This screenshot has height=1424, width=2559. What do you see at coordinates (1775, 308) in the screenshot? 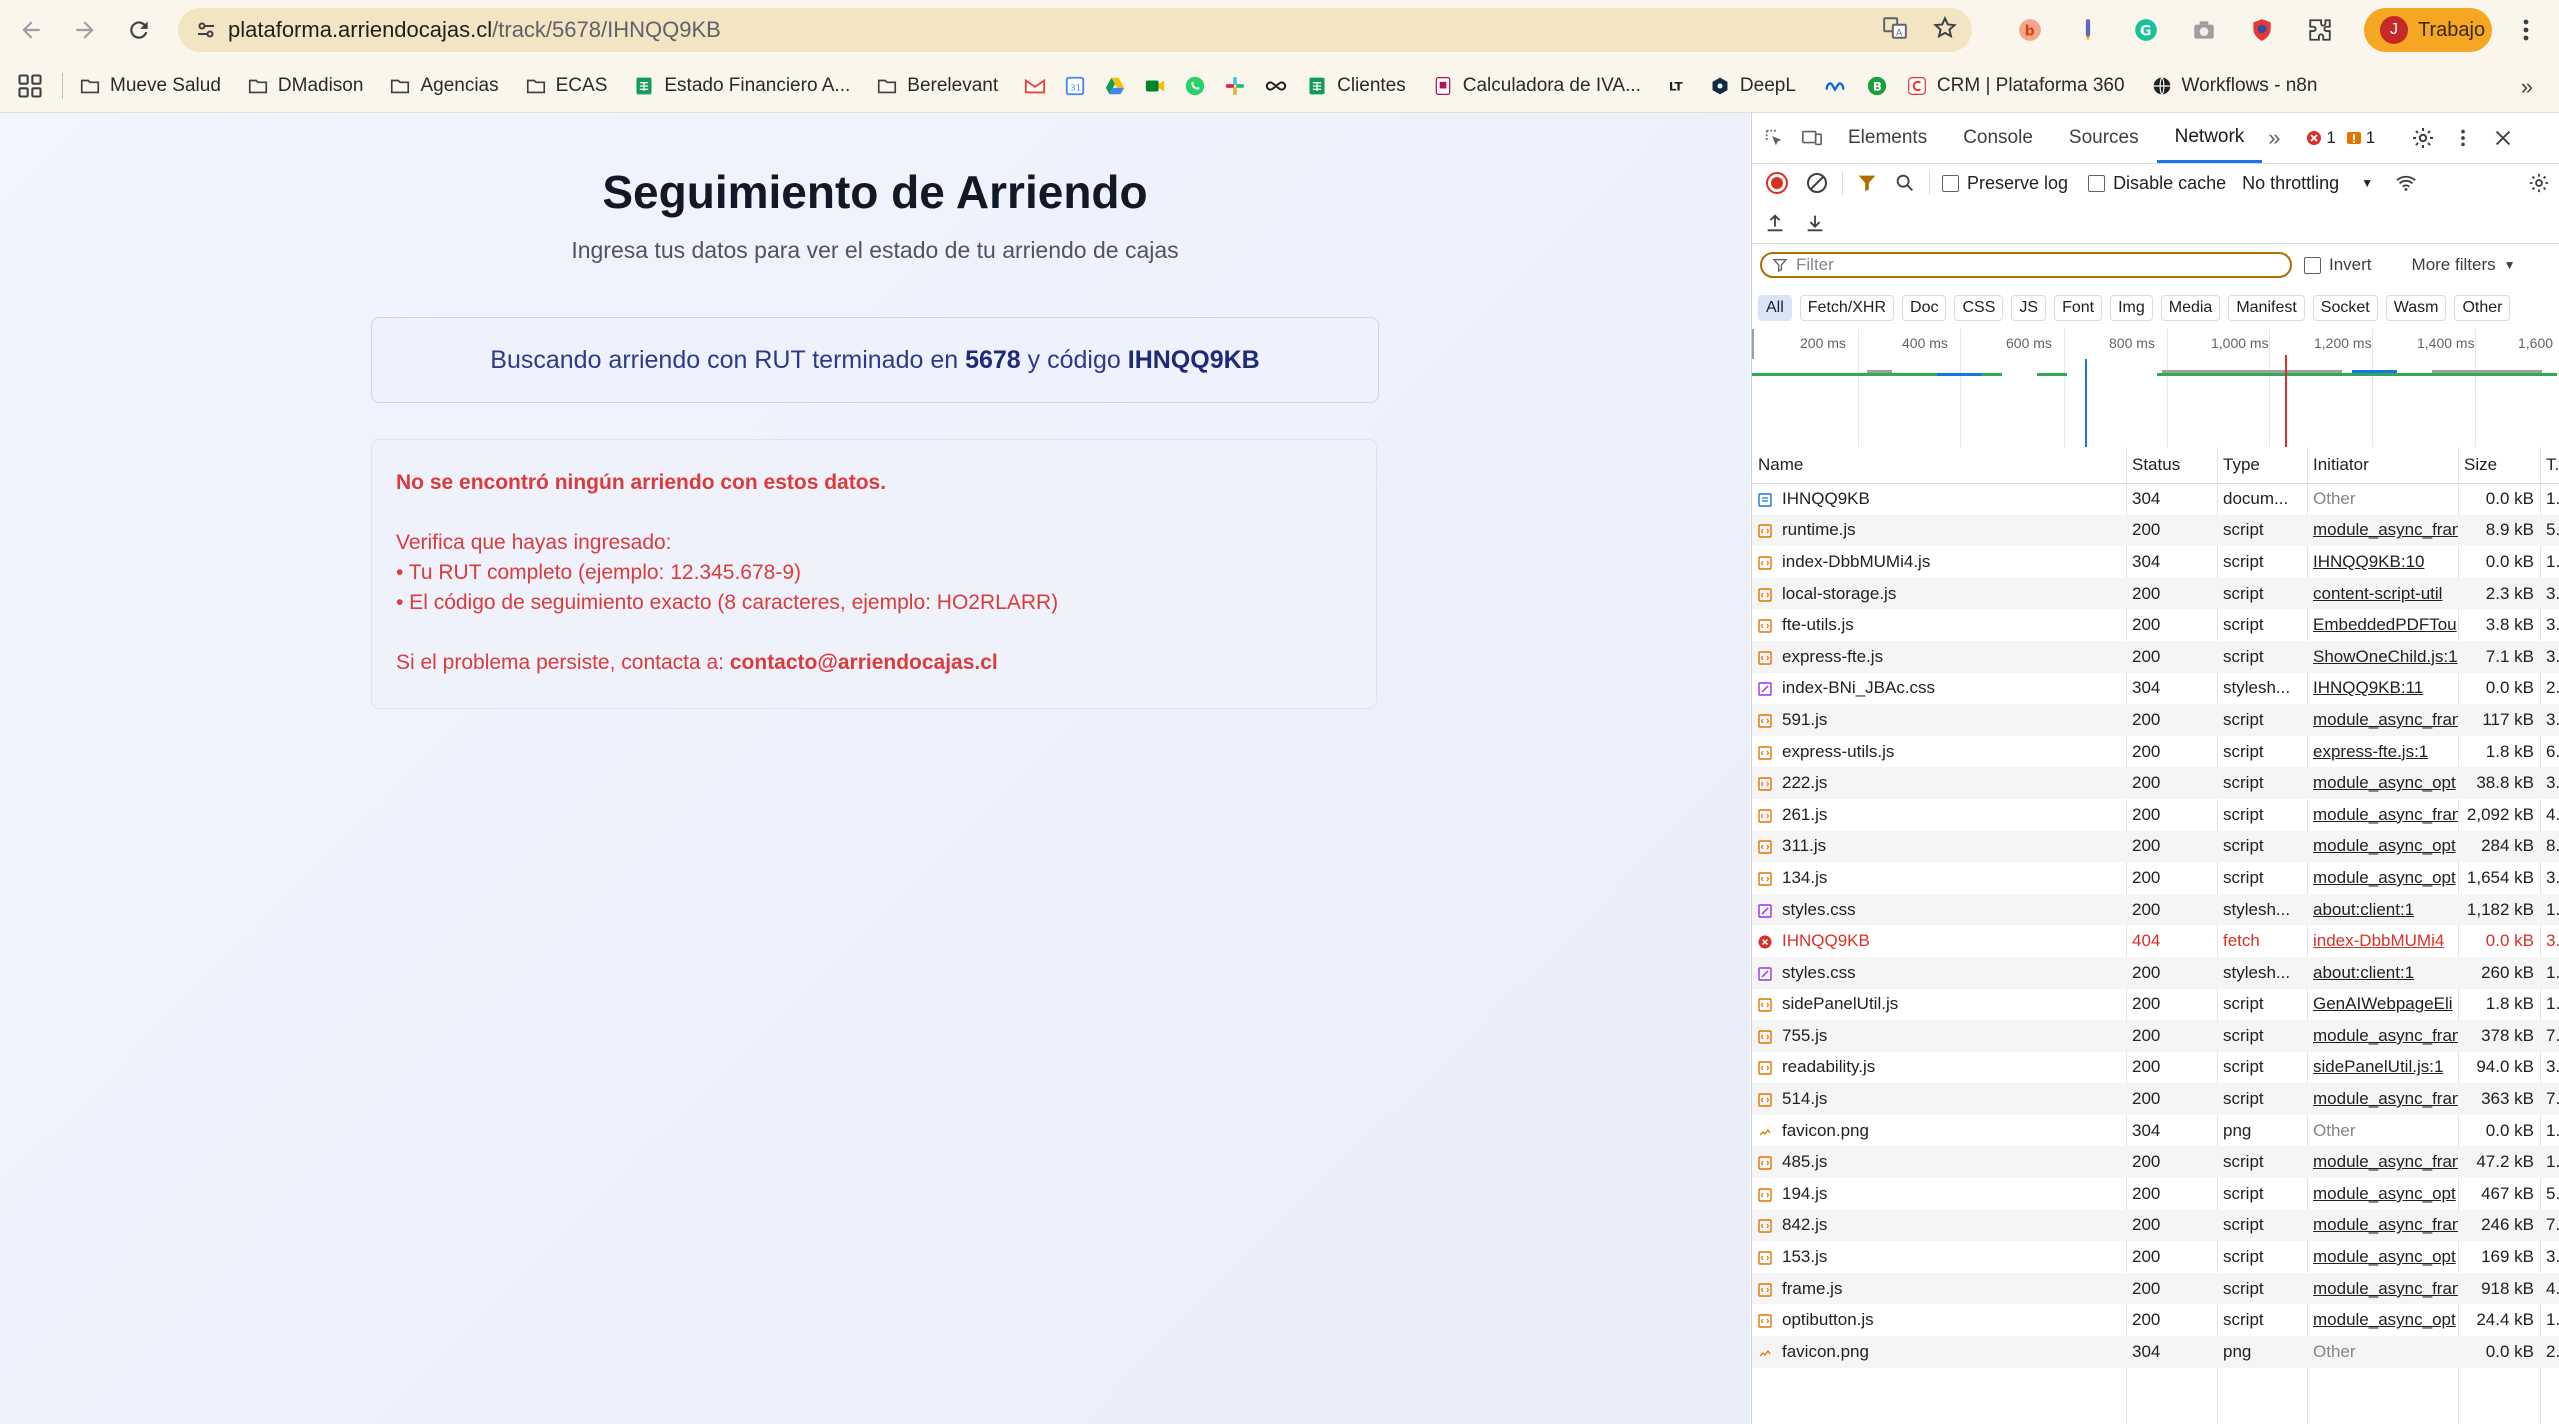
I see `filter-all: All` at bounding box center [1775, 308].